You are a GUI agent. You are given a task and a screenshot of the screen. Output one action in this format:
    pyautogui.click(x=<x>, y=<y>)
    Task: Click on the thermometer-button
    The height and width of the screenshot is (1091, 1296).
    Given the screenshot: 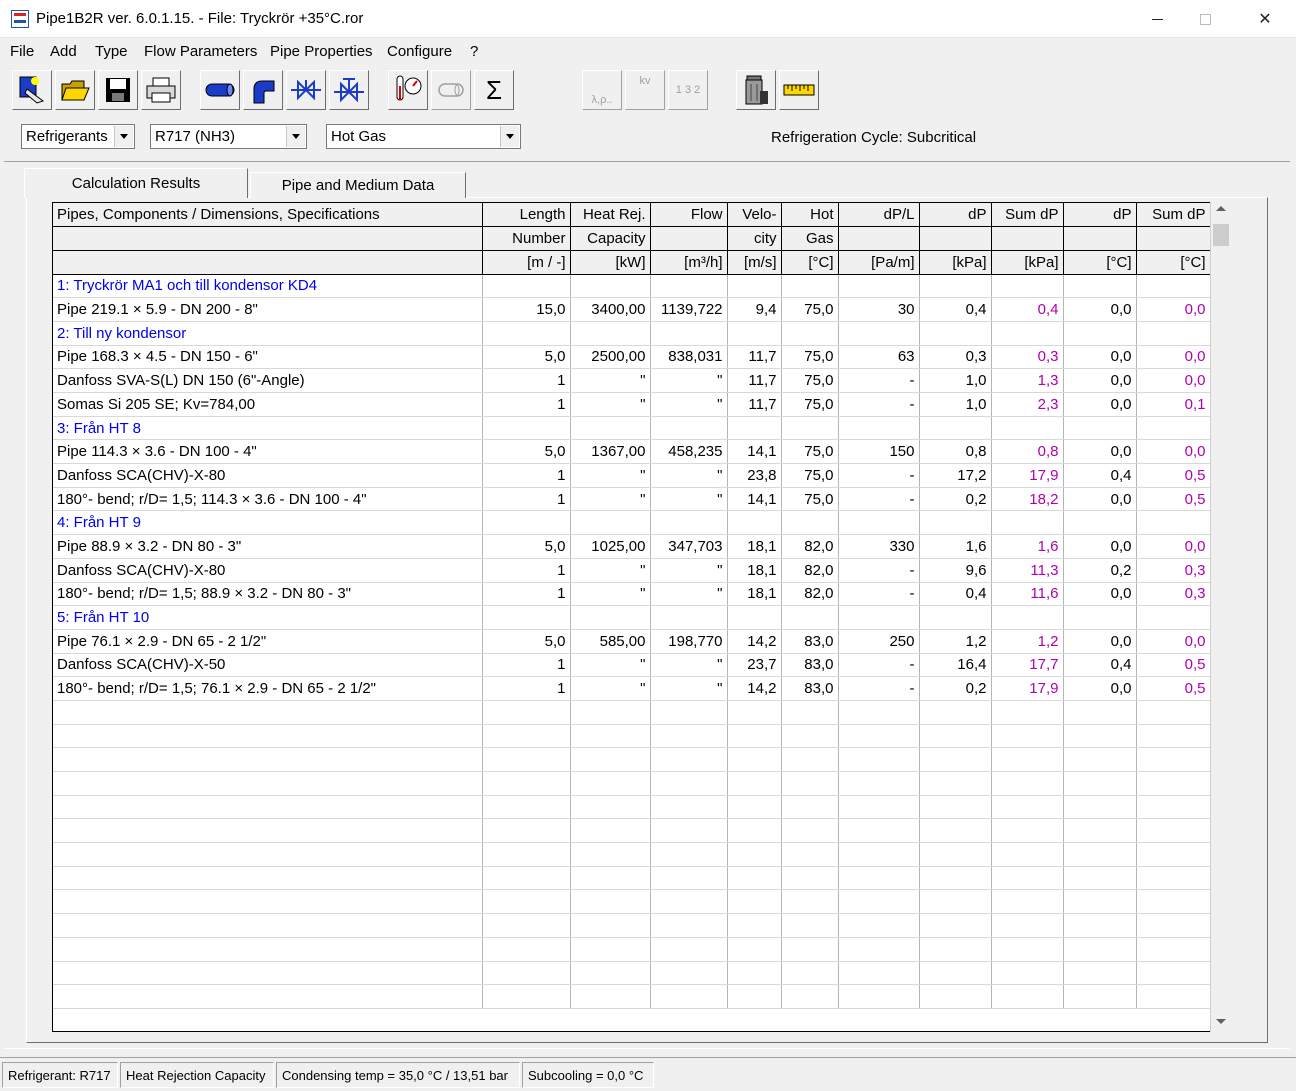 What is the action you would take?
    pyautogui.click(x=408, y=90)
    